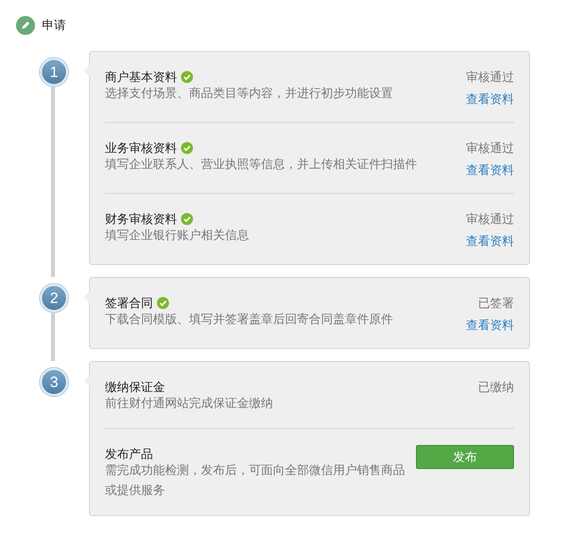 The width and height of the screenshot is (566, 547). Describe the element at coordinates (141, 77) in the screenshot. I see `item-title: 商户基本资料` at that location.